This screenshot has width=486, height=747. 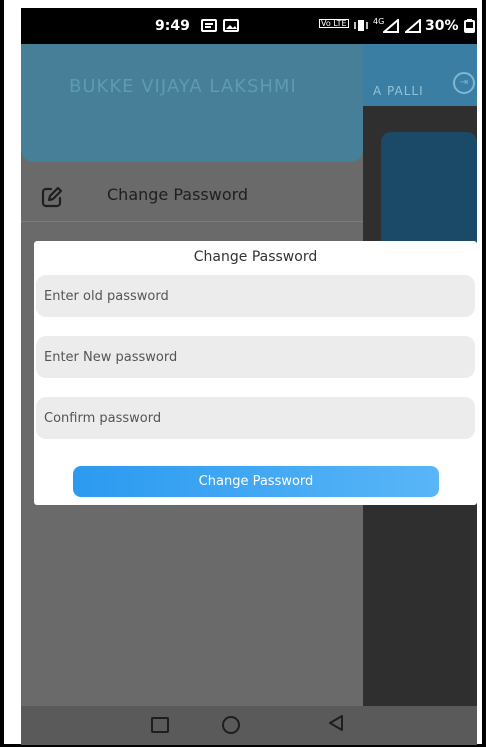 I want to click on edit-icon, so click(x=52, y=199).